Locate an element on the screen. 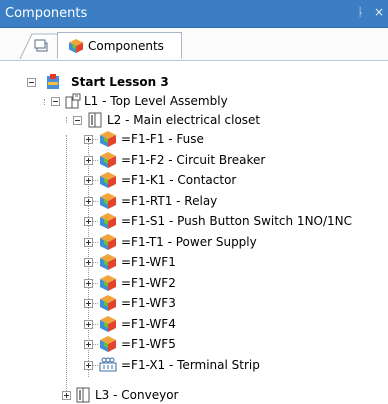 This screenshot has height=404, width=388. tree-label: =F1-WF4 is located at coordinates (148, 323).